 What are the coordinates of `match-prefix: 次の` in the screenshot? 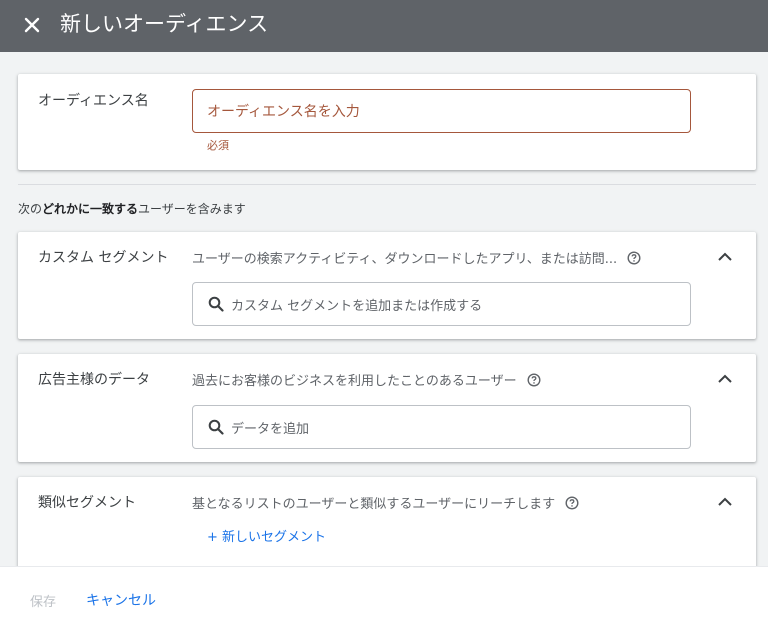 It's located at (30, 209).